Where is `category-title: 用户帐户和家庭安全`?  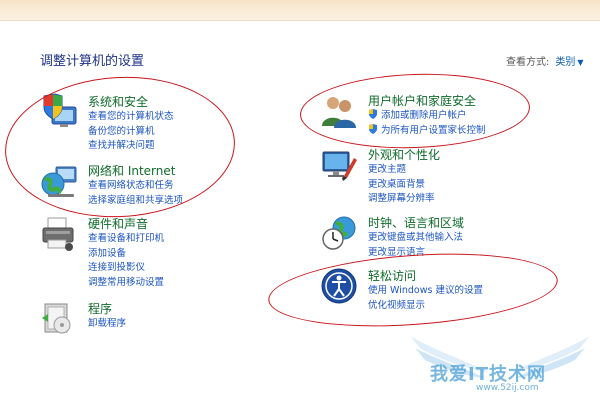 category-title: 用户帐户和家庭安全 is located at coordinates (422, 100).